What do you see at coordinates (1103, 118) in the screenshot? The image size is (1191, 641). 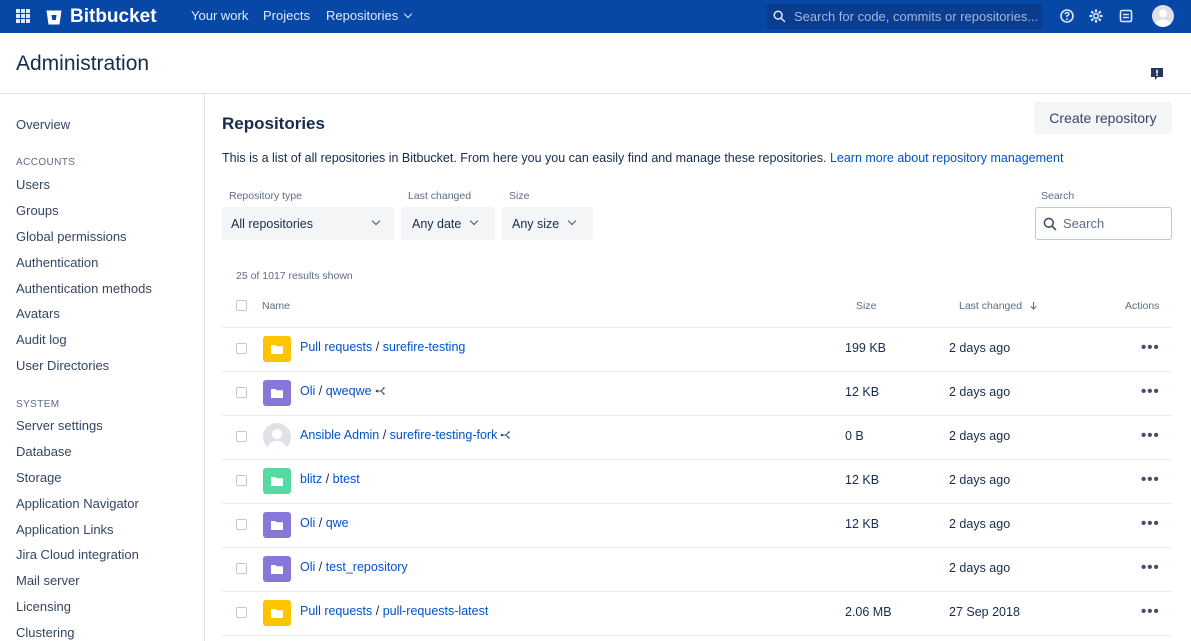 I see `create-repository-button: Create repository` at bounding box center [1103, 118].